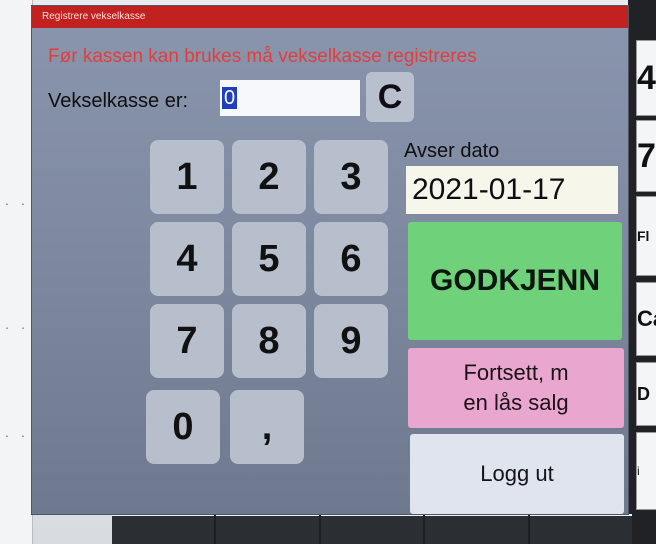 The height and width of the screenshot is (544, 656). I want to click on date-value: 2021-01-17, so click(489, 189).